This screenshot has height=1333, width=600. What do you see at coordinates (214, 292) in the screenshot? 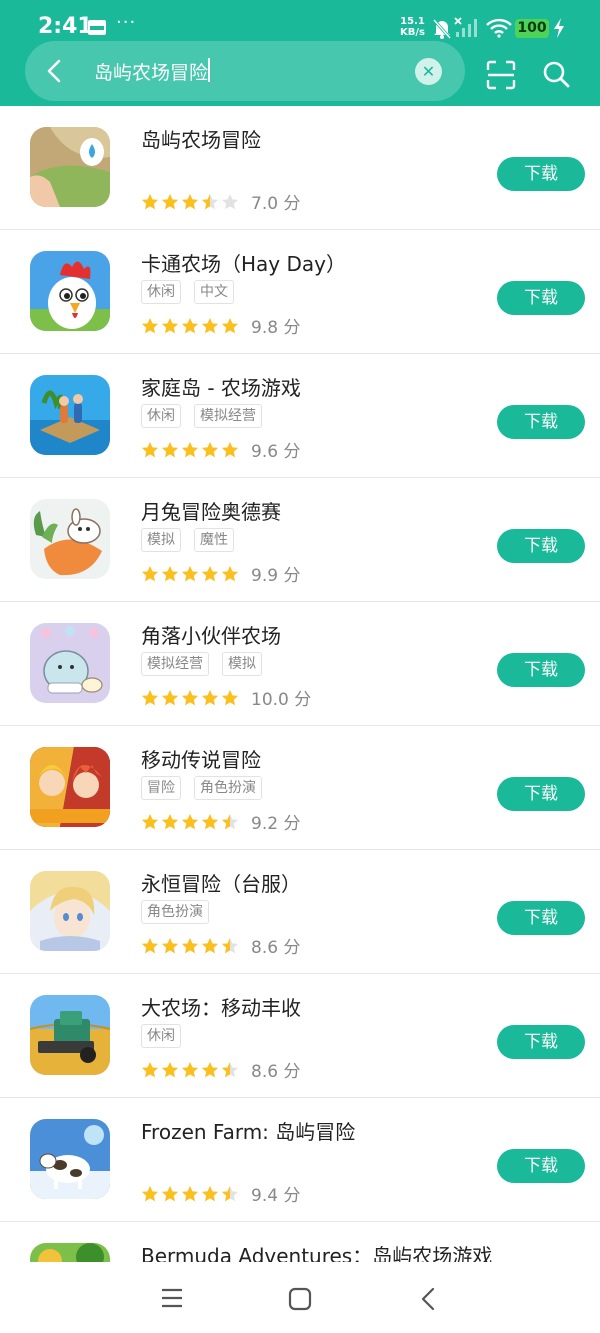
I see `tag: 中文` at bounding box center [214, 292].